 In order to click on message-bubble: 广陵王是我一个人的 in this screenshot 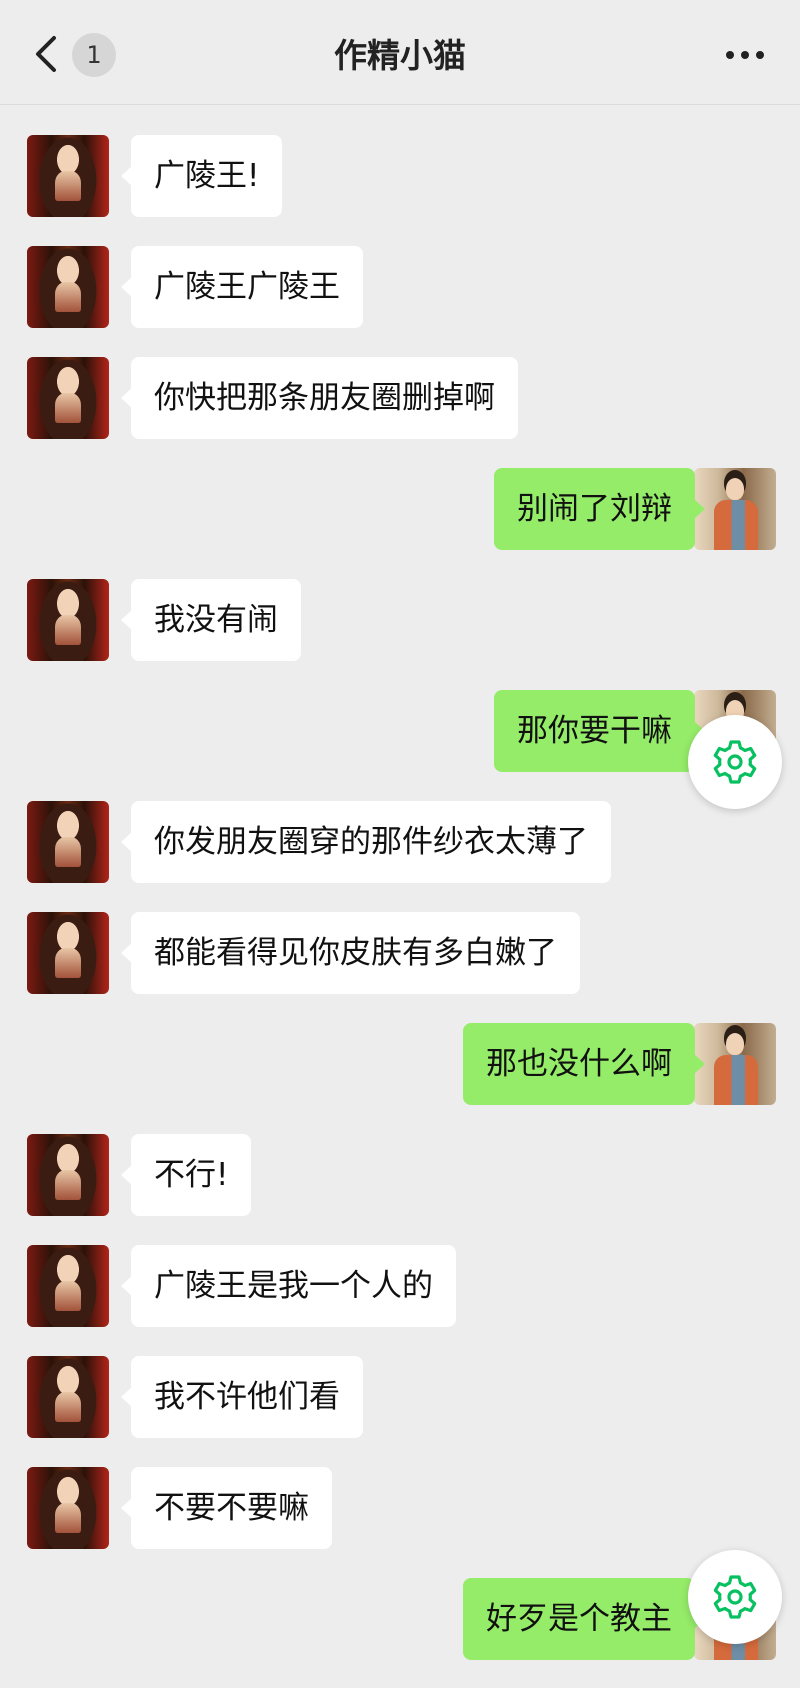, I will do `click(288, 1286)`.